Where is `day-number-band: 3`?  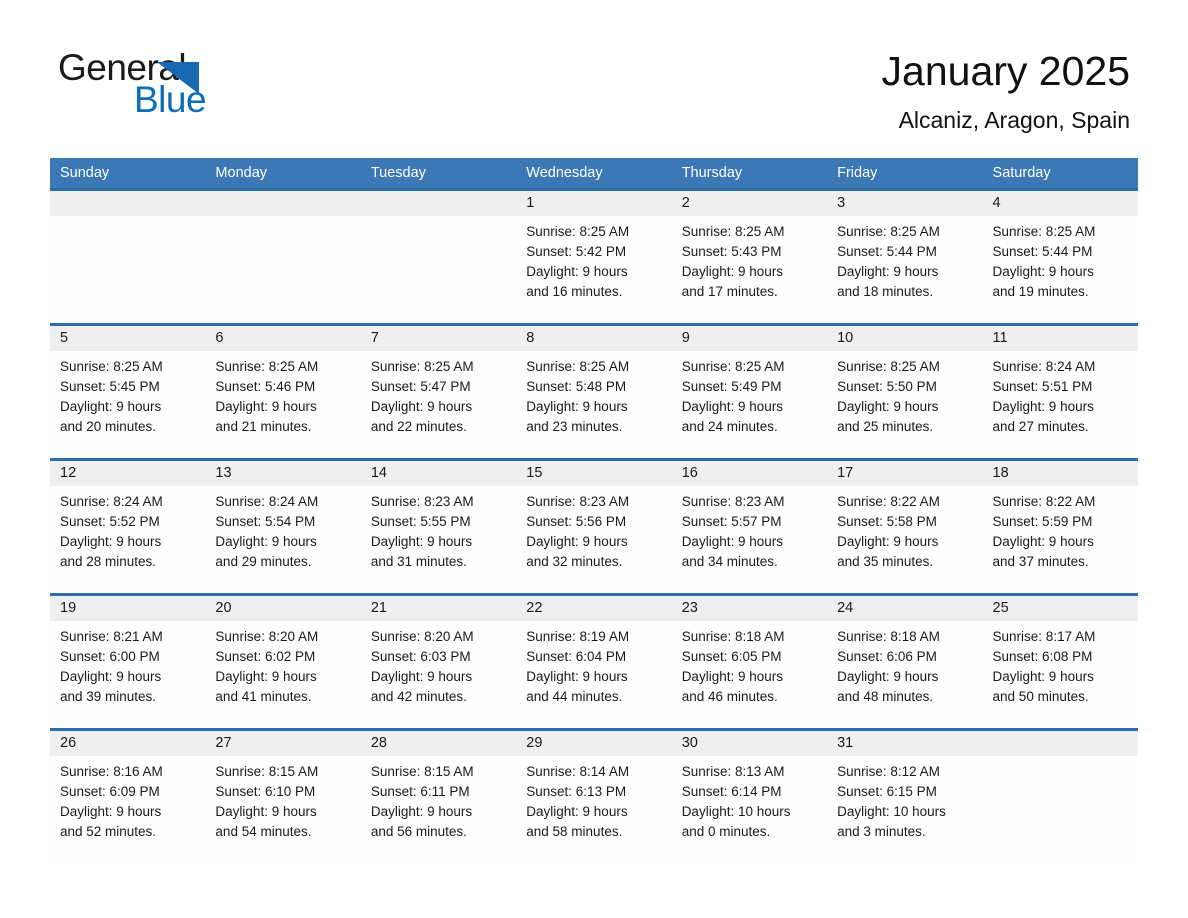 day-number-band: 3 is located at coordinates (905, 203).